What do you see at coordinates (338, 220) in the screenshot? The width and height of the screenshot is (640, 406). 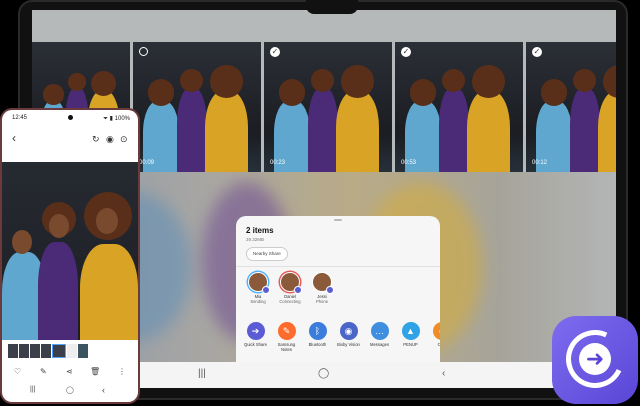 I see `sheet-grabber` at bounding box center [338, 220].